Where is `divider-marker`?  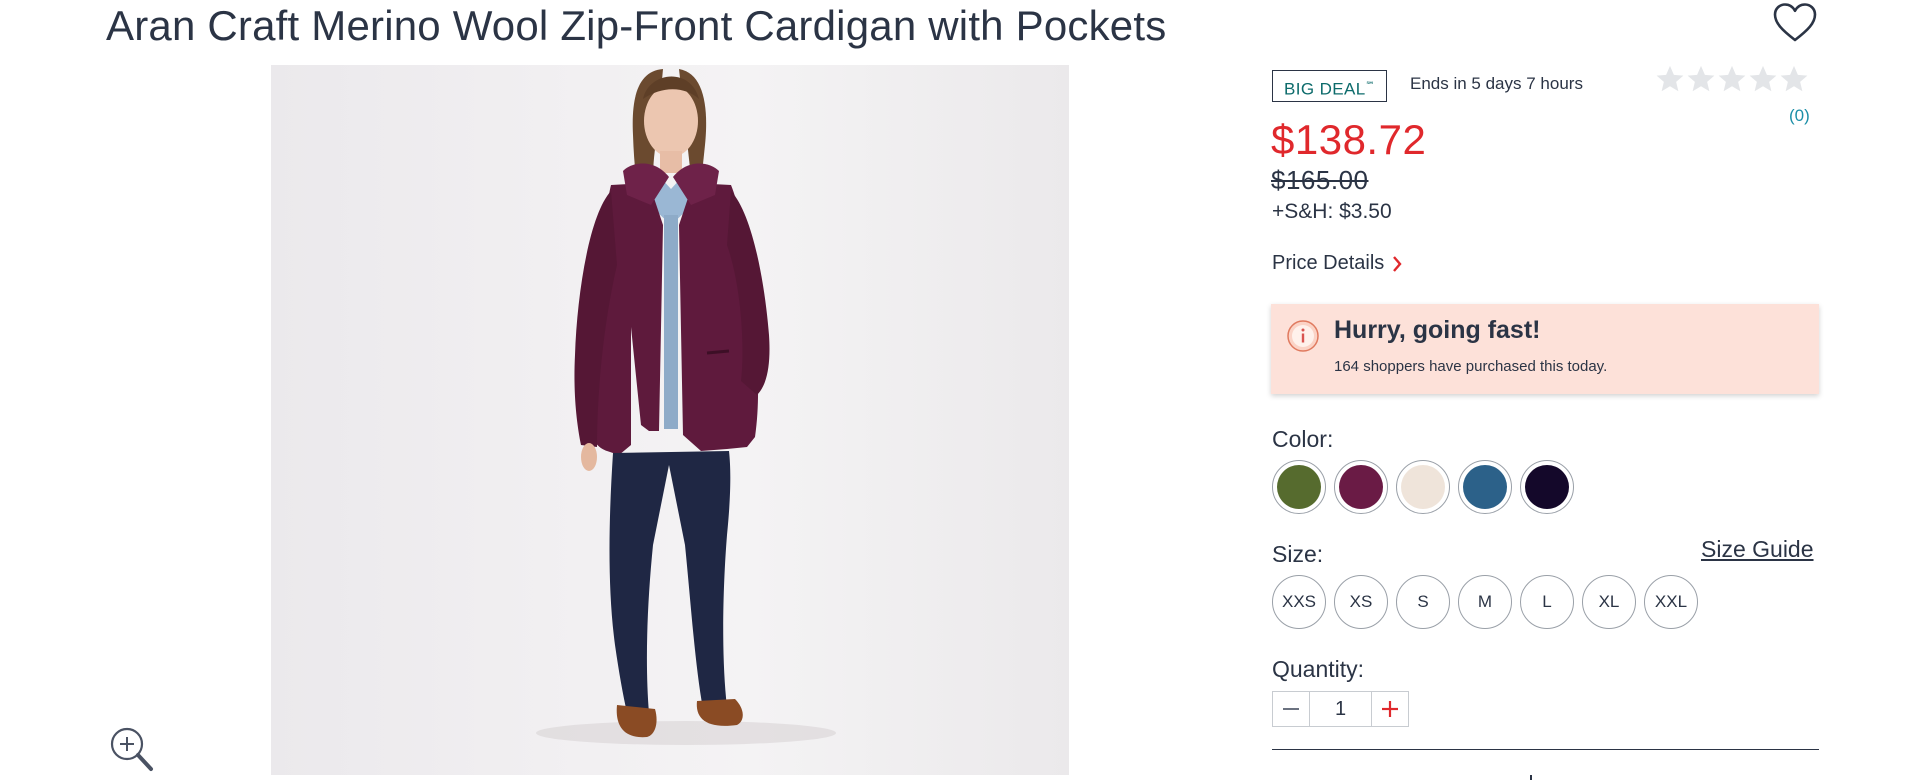 divider-marker is located at coordinates (1531, 777).